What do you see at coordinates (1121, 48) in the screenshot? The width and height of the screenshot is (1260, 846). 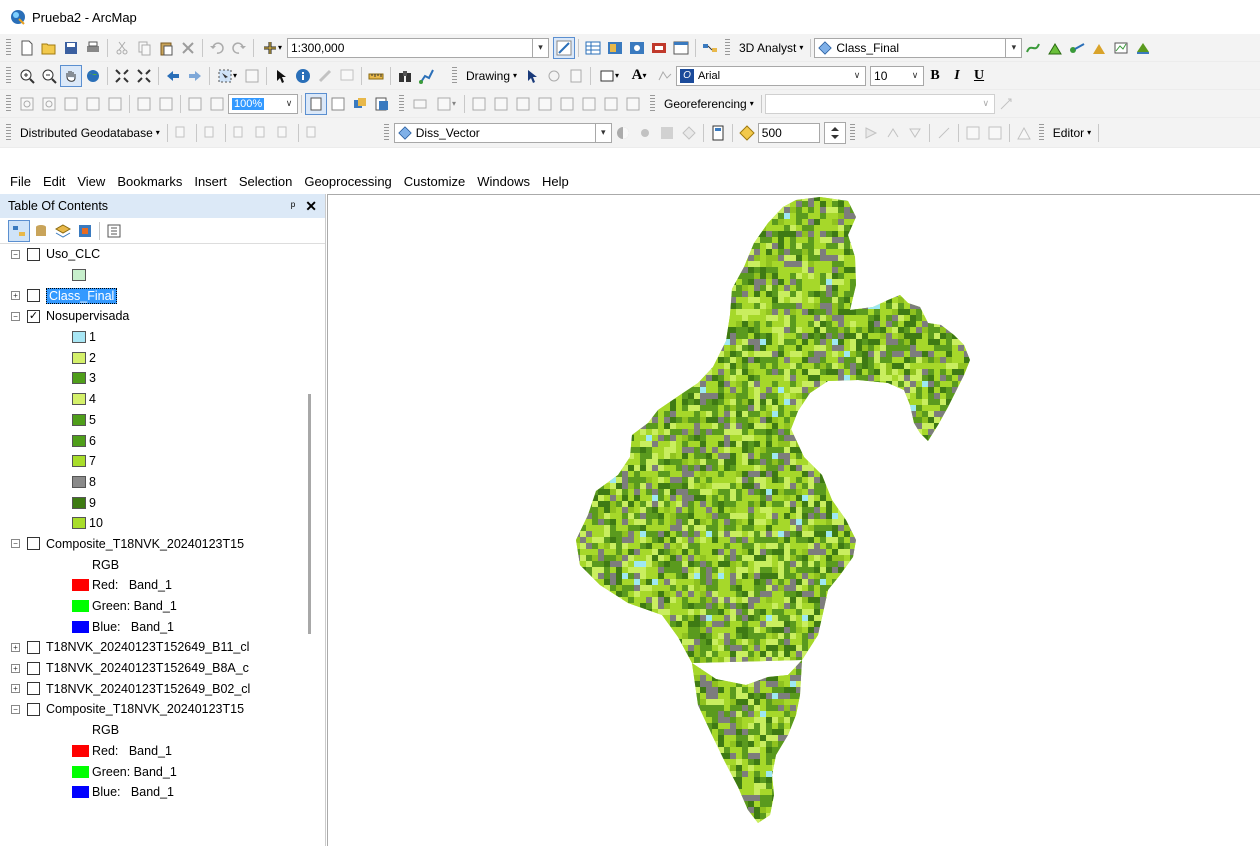 I see `profile-graph-icon` at bounding box center [1121, 48].